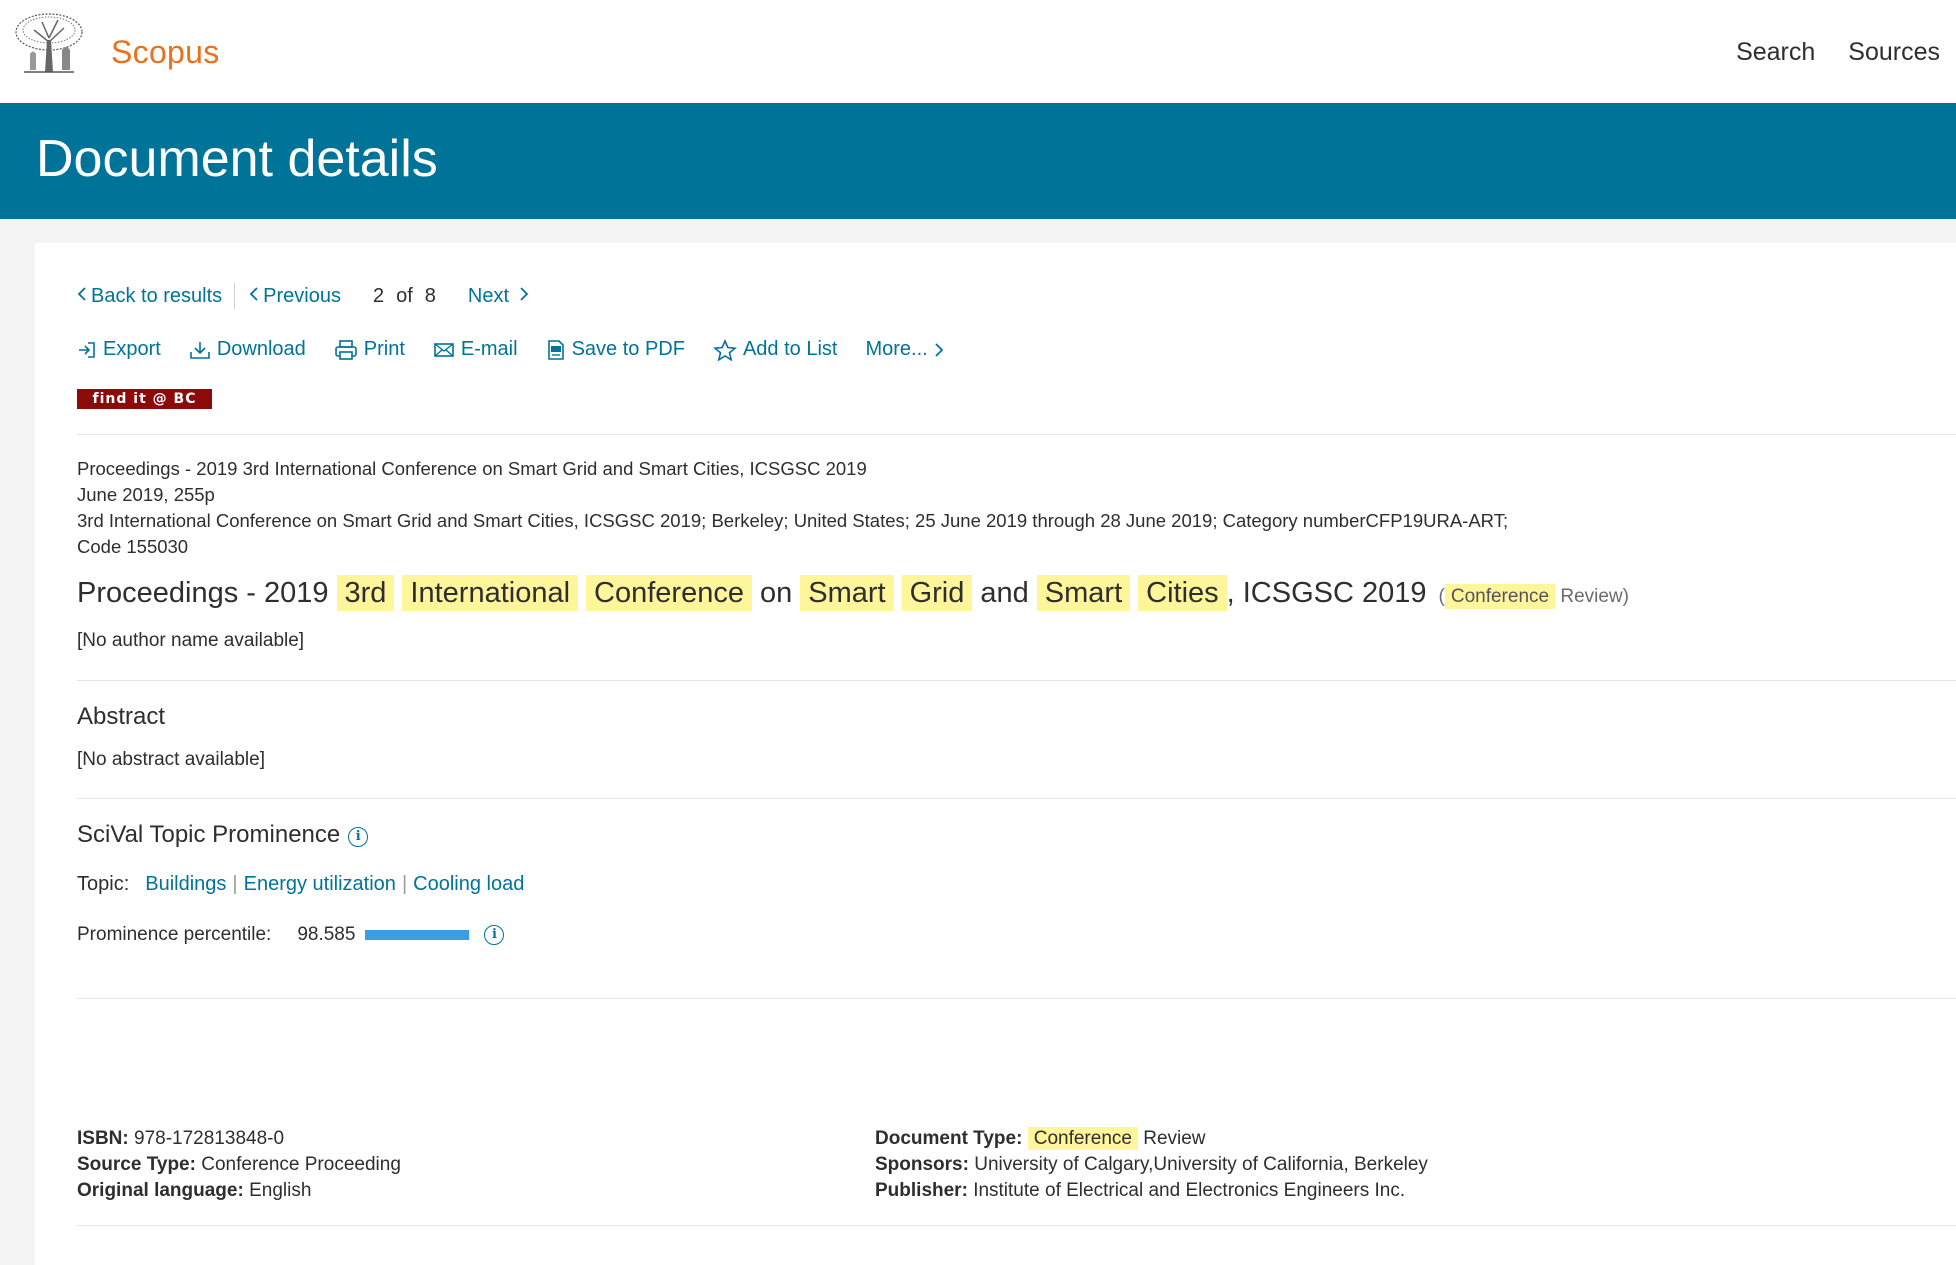  What do you see at coordinates (160, 1190) in the screenshot?
I see `language-label: Original language:` at bounding box center [160, 1190].